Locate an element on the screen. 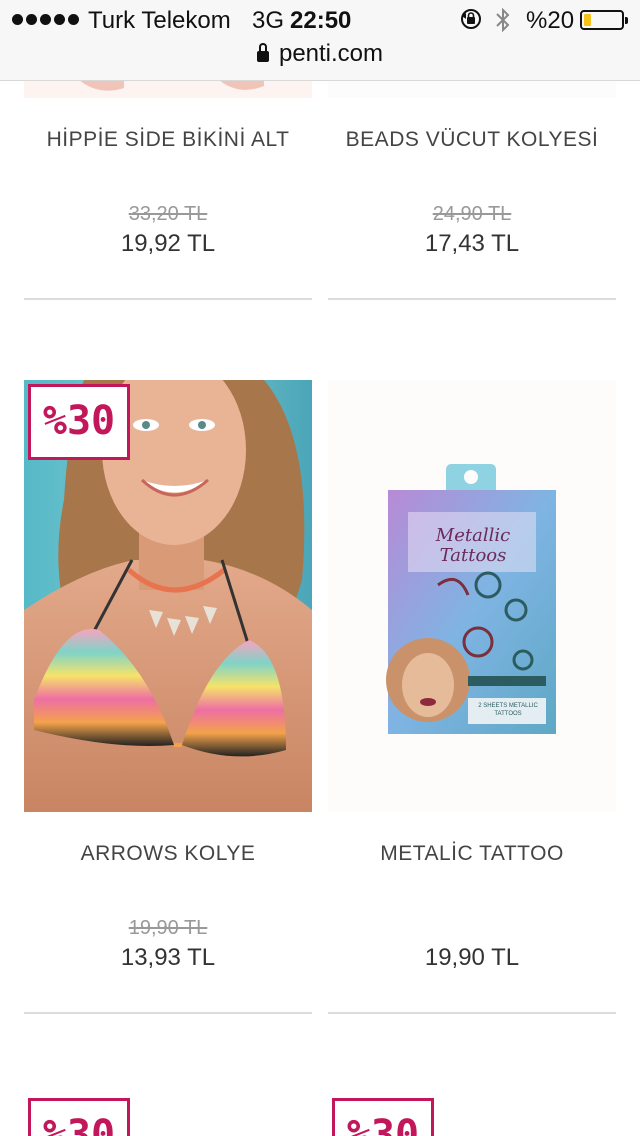  product-image-next-left: %30 is located at coordinates (168, 1115).